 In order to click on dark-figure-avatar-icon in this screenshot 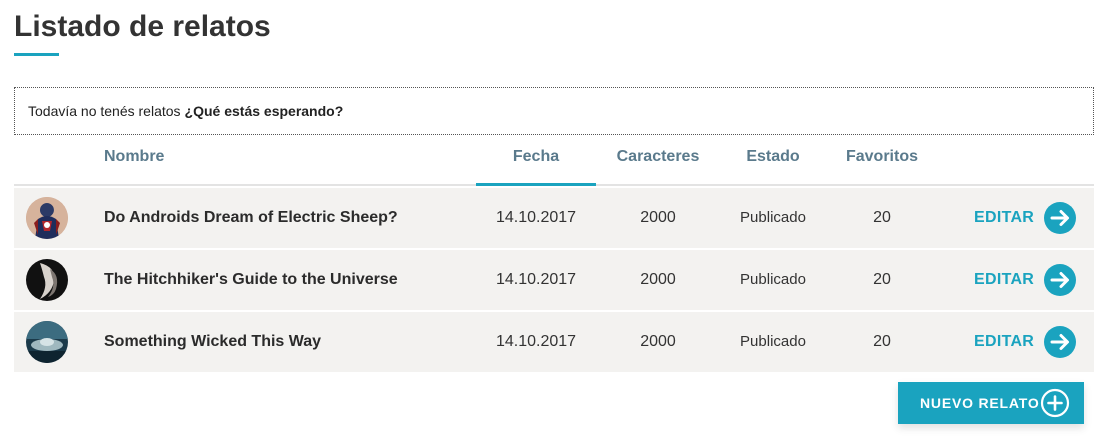, I will do `click(47, 280)`.